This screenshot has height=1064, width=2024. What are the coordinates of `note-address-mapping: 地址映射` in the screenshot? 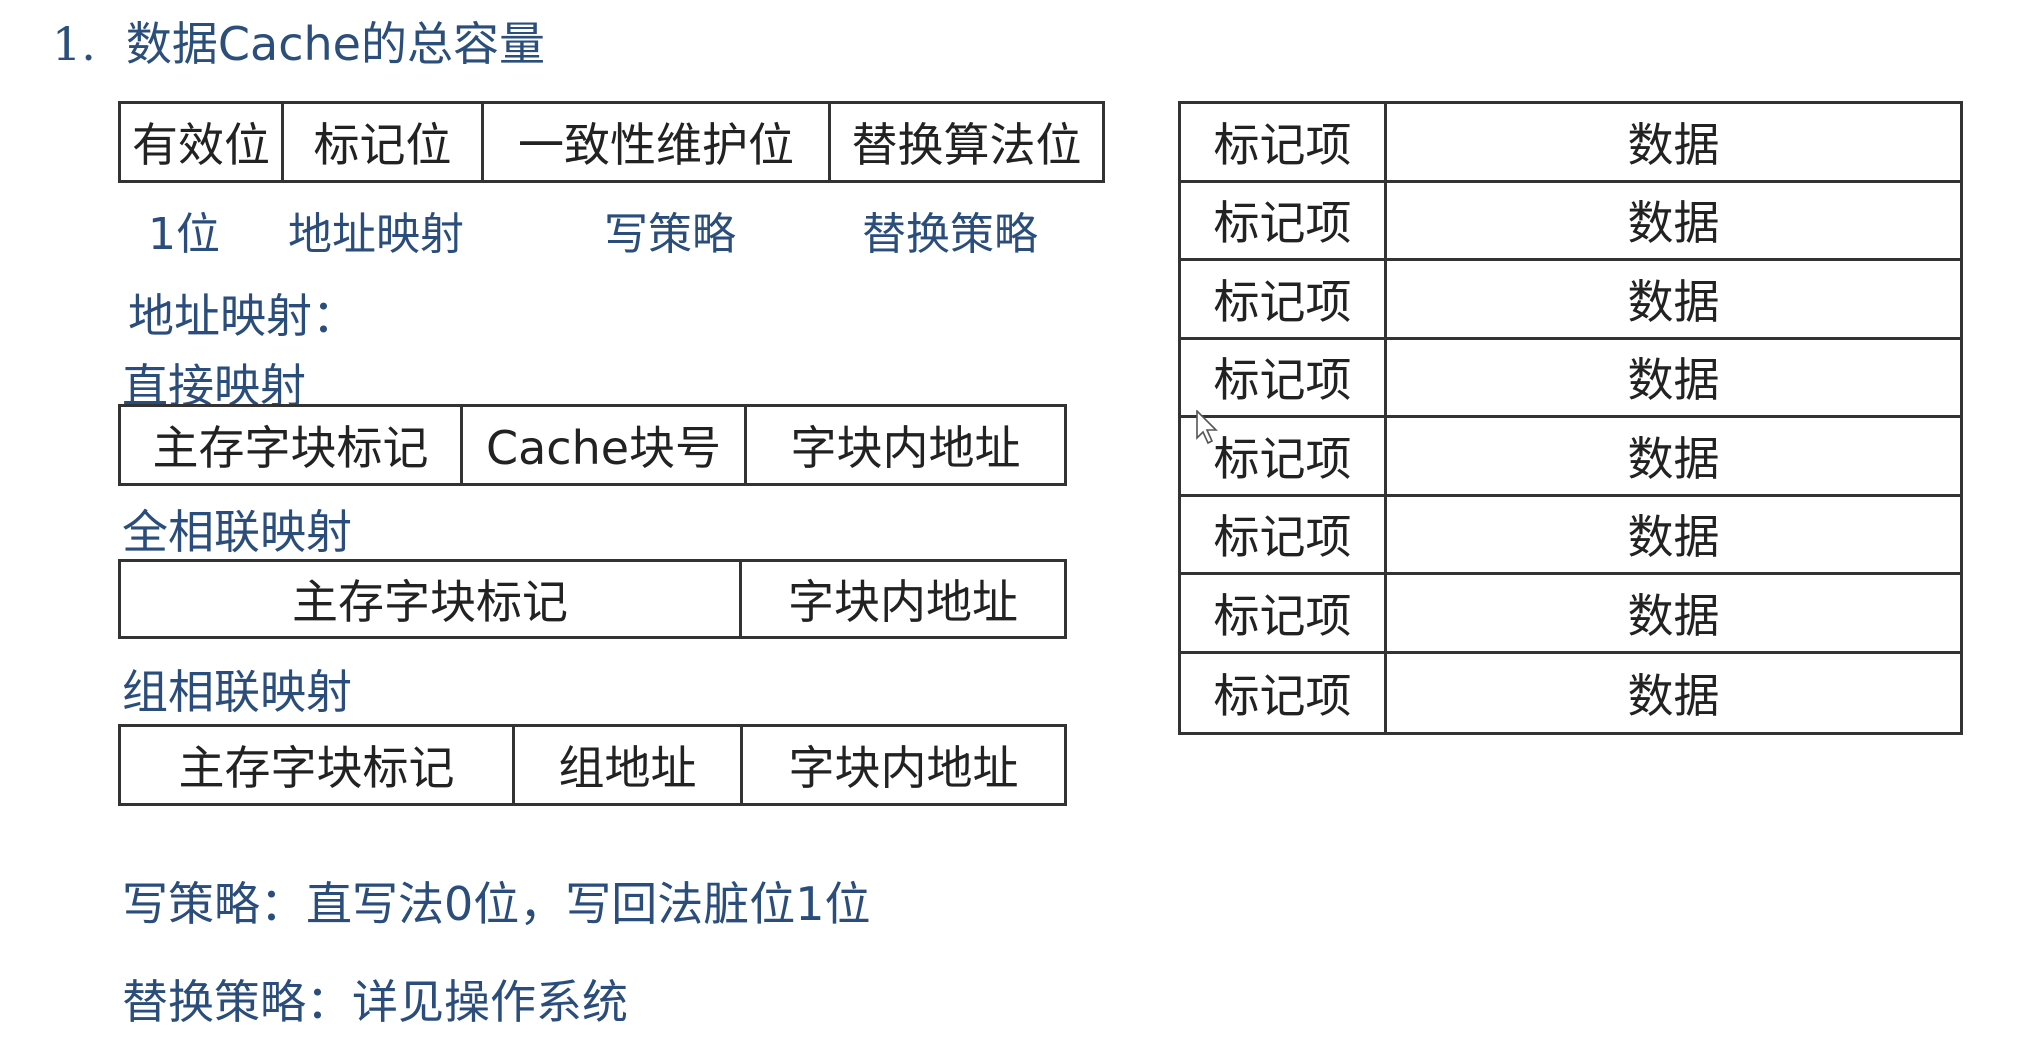 It's located at (376, 234).